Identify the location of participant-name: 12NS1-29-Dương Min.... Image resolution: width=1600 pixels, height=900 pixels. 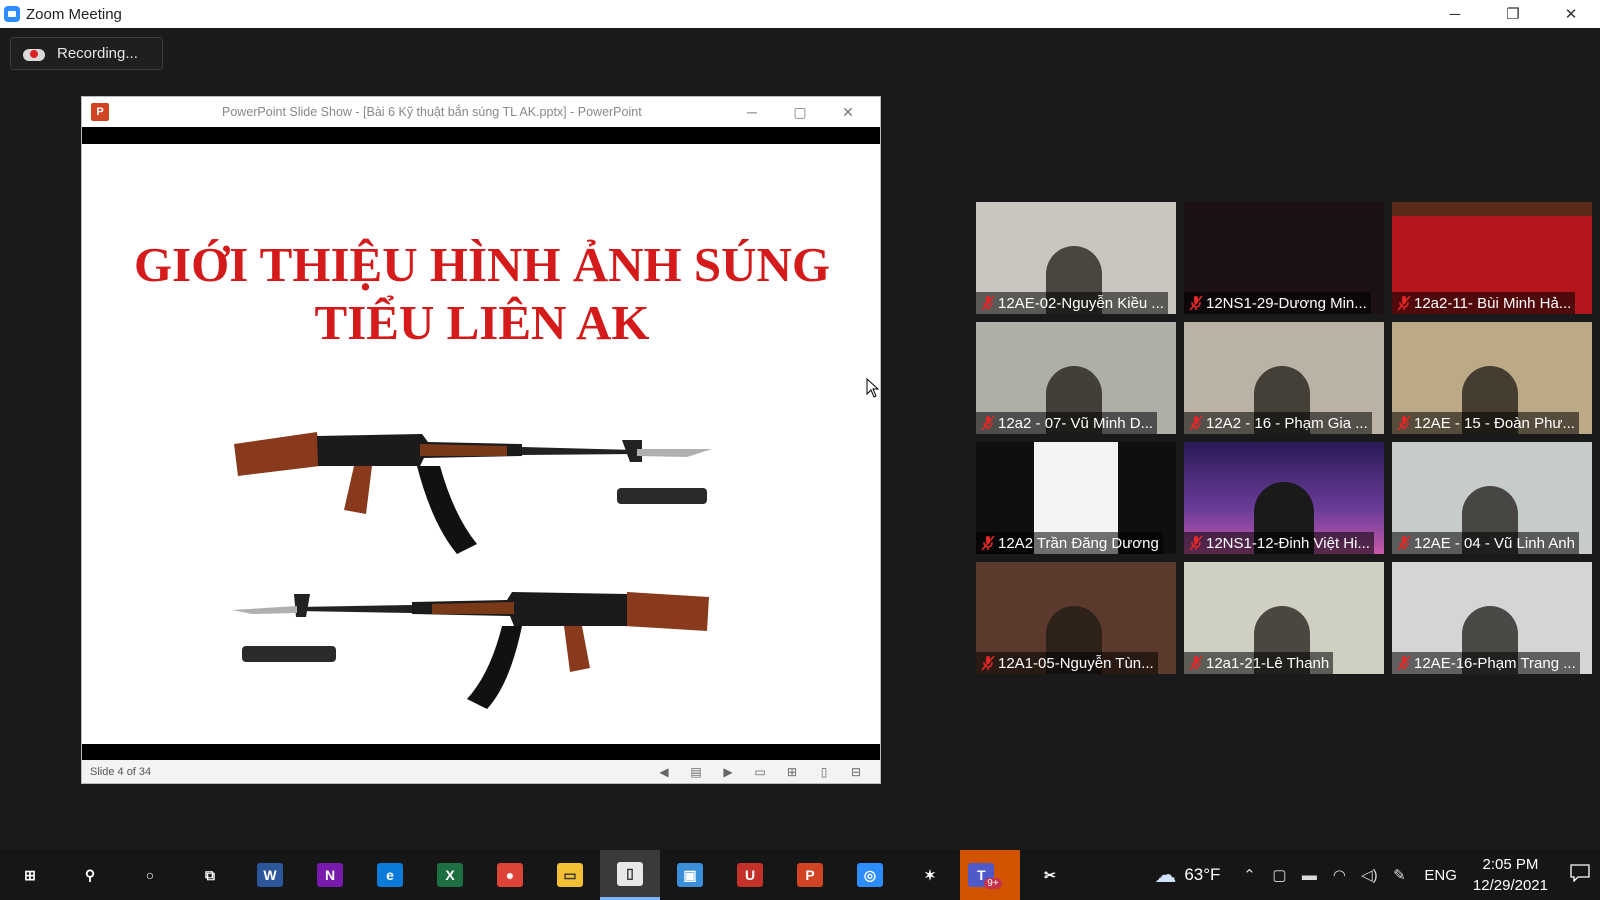
(1286, 303).